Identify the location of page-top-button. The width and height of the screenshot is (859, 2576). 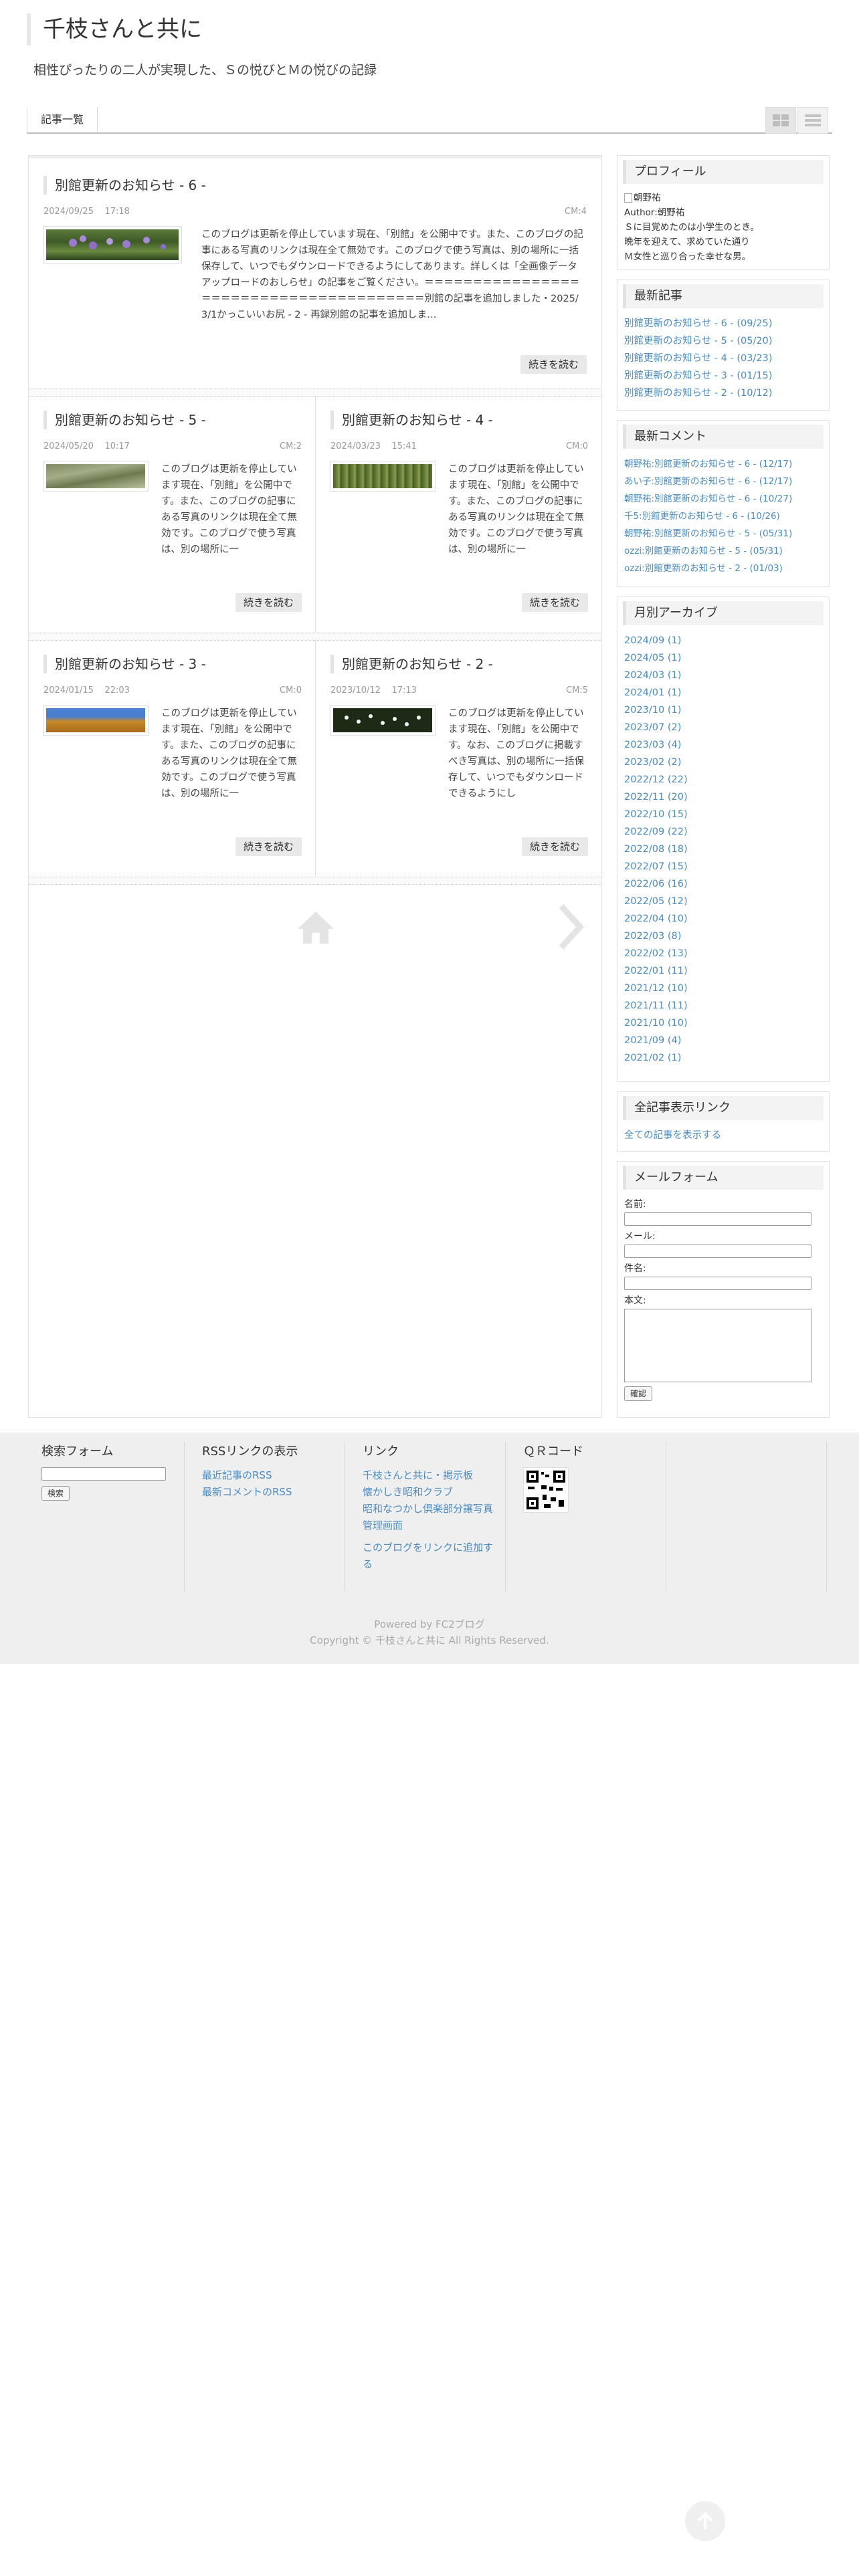
(705, 2521).